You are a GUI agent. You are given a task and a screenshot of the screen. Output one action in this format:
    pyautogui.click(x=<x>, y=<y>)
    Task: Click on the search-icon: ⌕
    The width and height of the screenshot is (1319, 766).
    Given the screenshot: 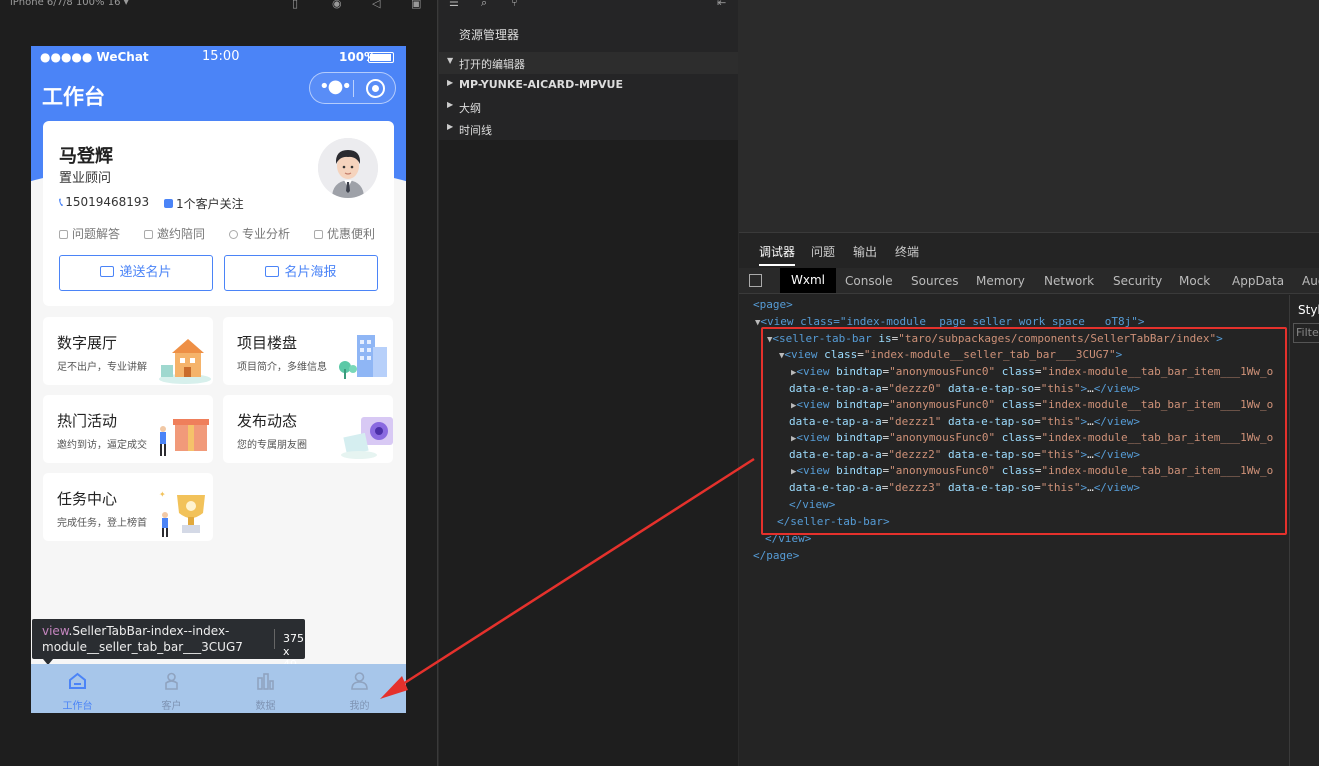 What is the action you would take?
    pyautogui.click(x=484, y=5)
    